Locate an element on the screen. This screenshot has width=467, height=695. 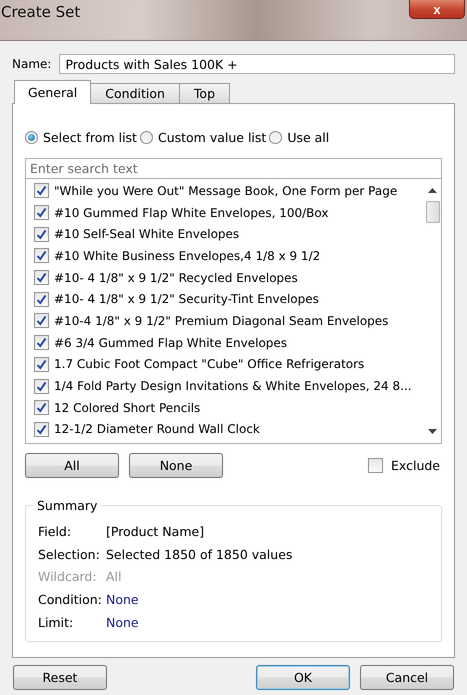
radio-option: Select from list is located at coordinates (81, 137).